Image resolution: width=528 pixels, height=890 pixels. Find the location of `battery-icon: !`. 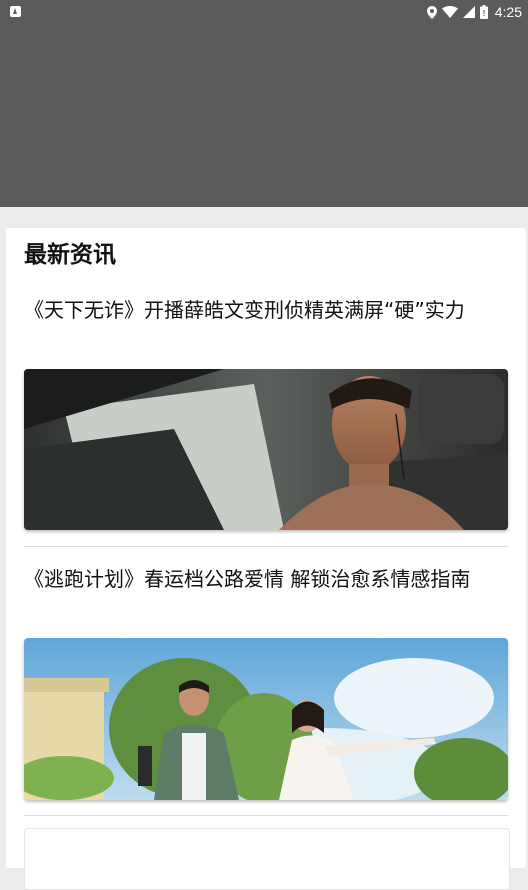

battery-icon: ! is located at coordinates (483, 12).